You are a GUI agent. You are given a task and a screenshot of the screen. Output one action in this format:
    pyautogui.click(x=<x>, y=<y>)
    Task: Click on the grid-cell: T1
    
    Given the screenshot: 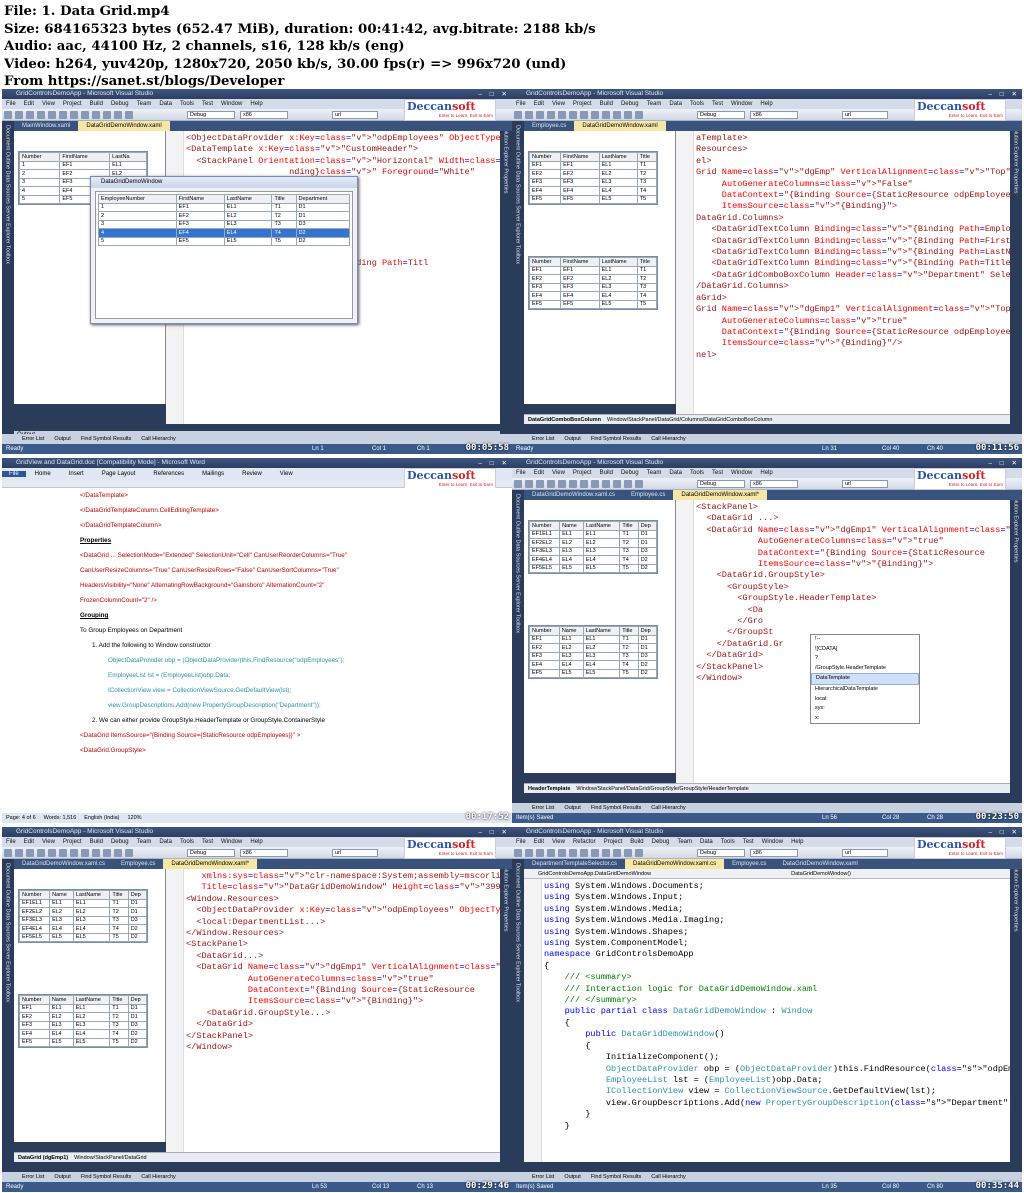 What is the action you would take?
    pyautogui.click(x=629, y=639)
    